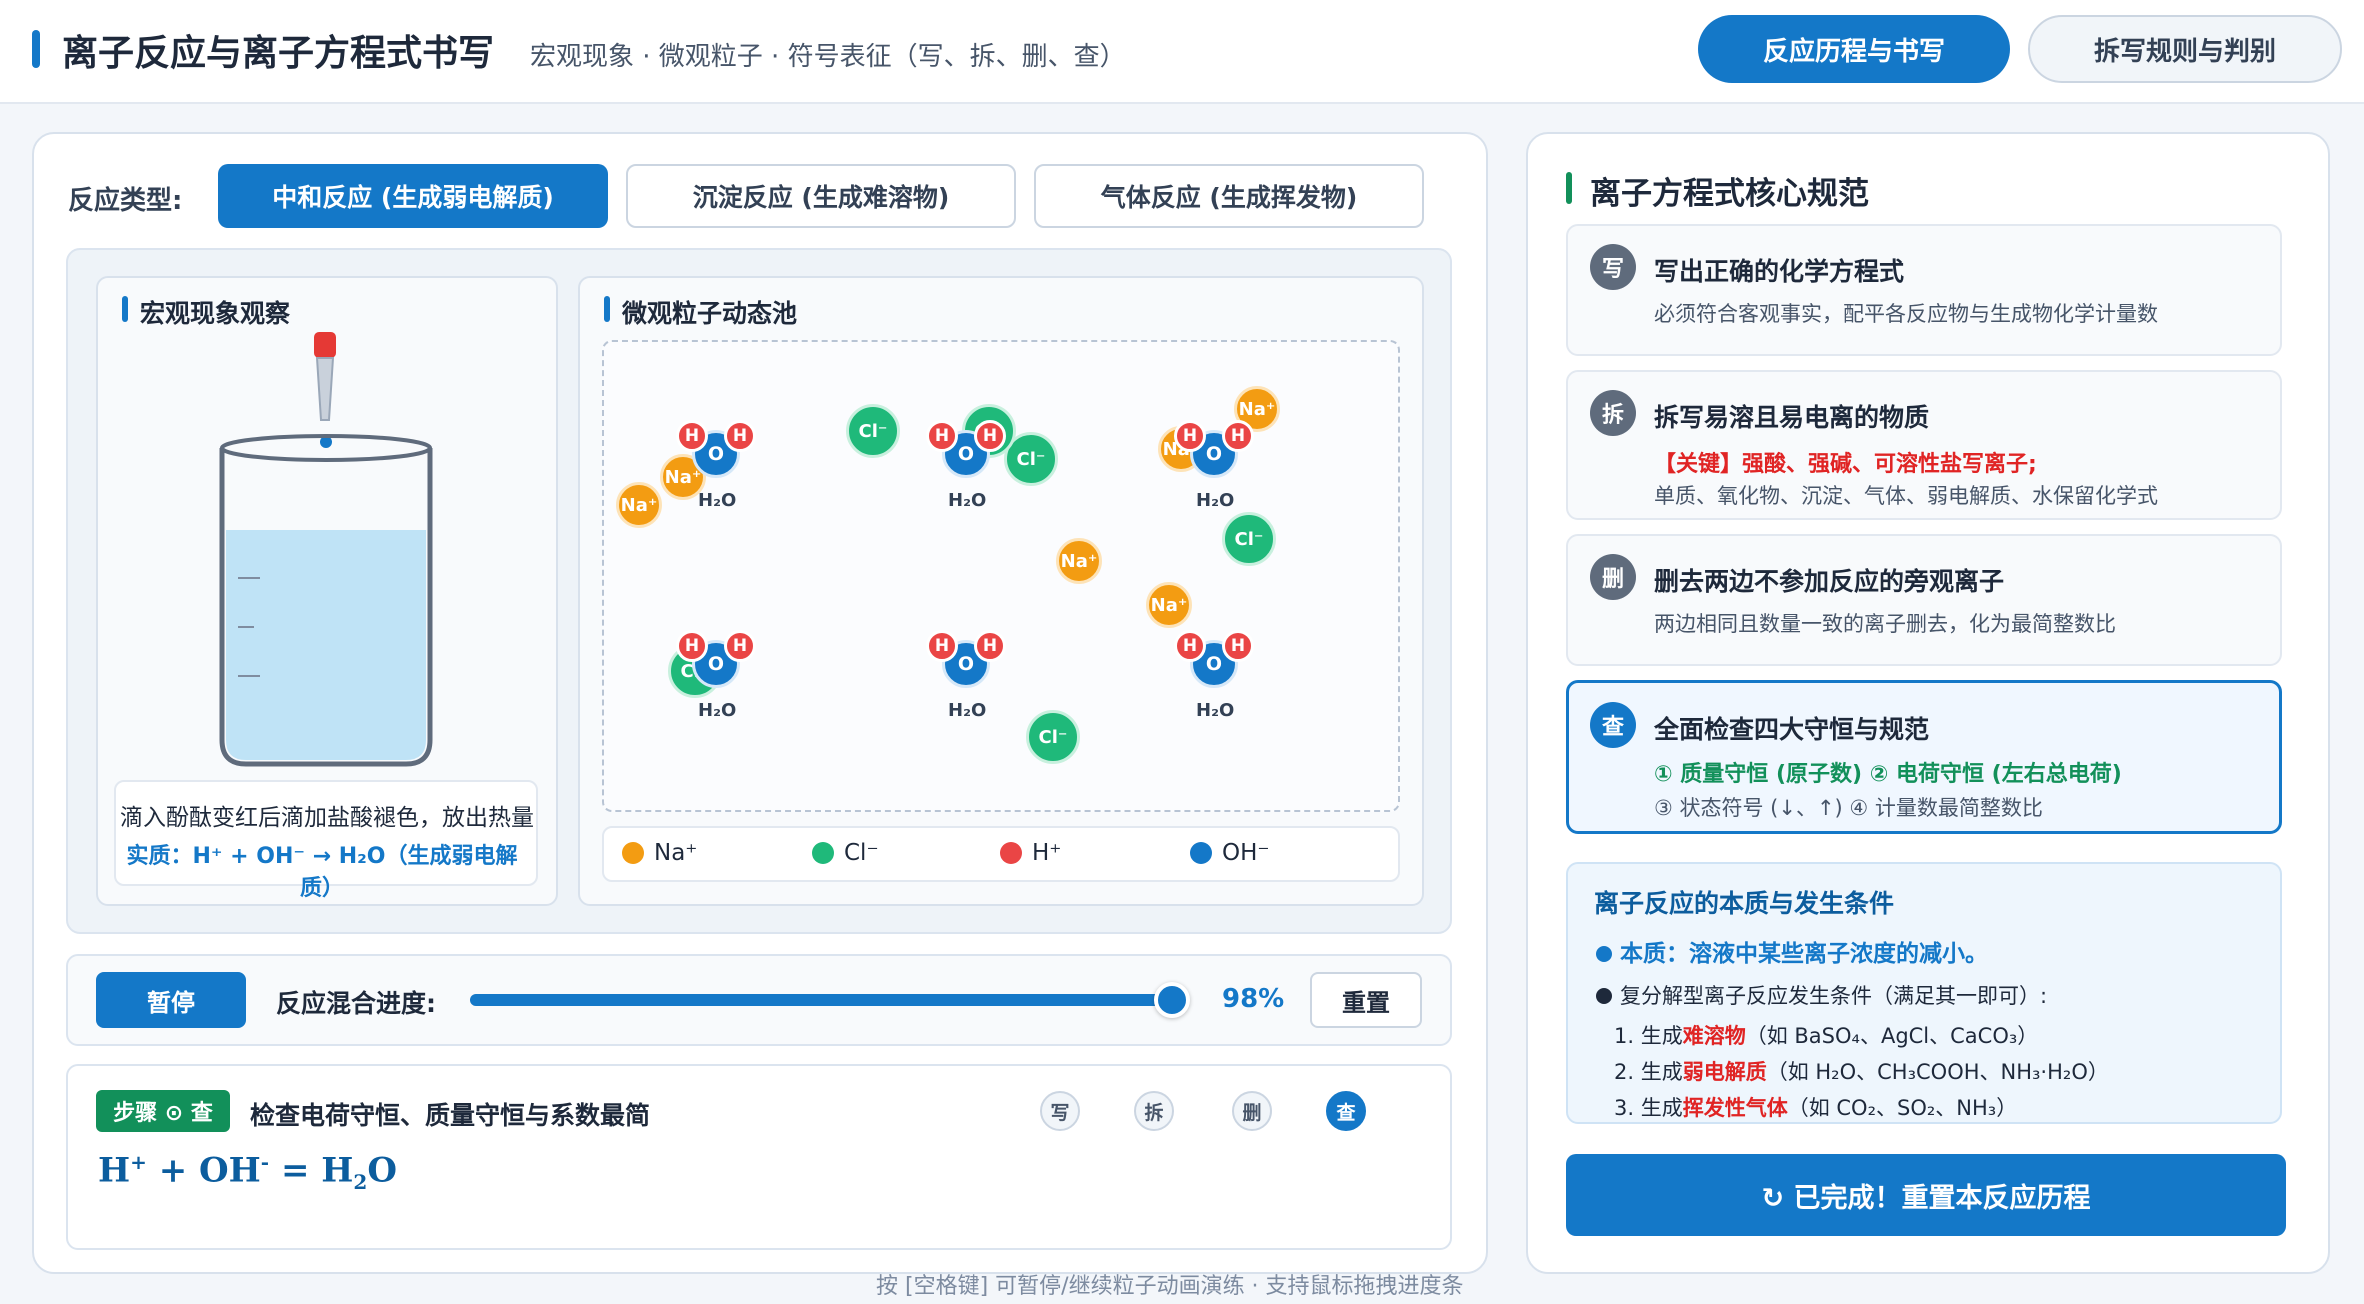  Describe the element at coordinates (327, 818) in the screenshot. I see `macro-phenomenon-text: 滴入酚酞变红后滴加盐酸褪色，放出热量` at that location.